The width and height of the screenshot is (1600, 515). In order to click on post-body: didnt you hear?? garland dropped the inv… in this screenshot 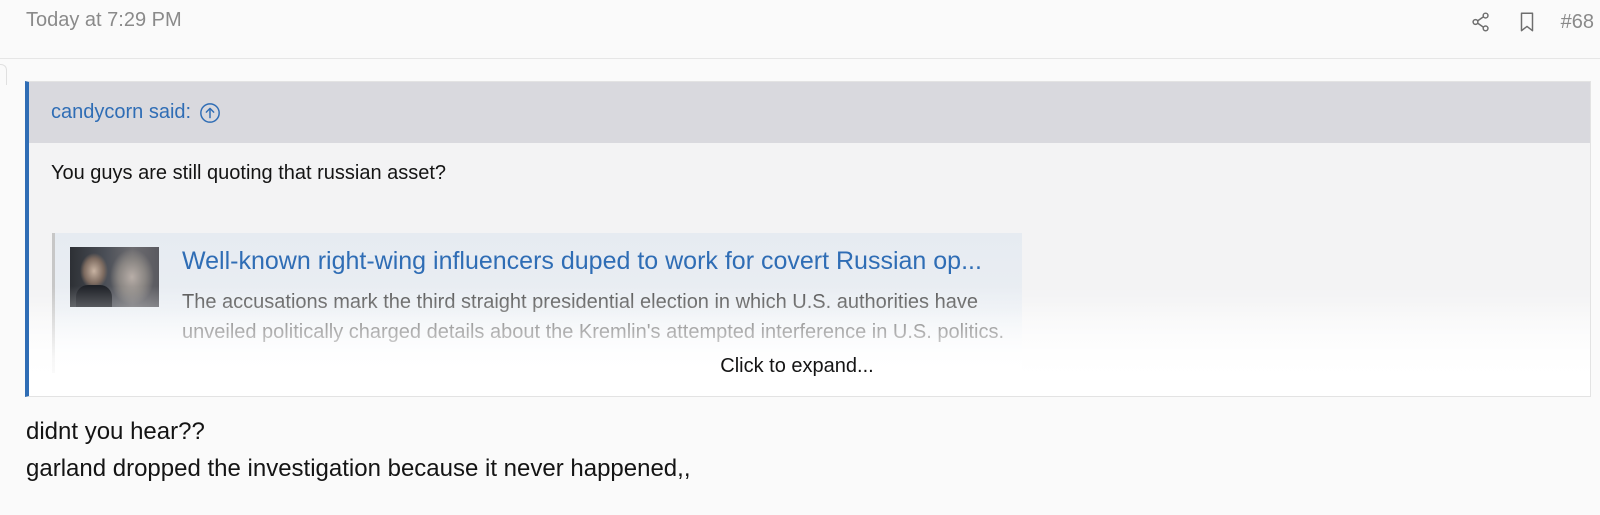, I will do `click(358, 450)`.